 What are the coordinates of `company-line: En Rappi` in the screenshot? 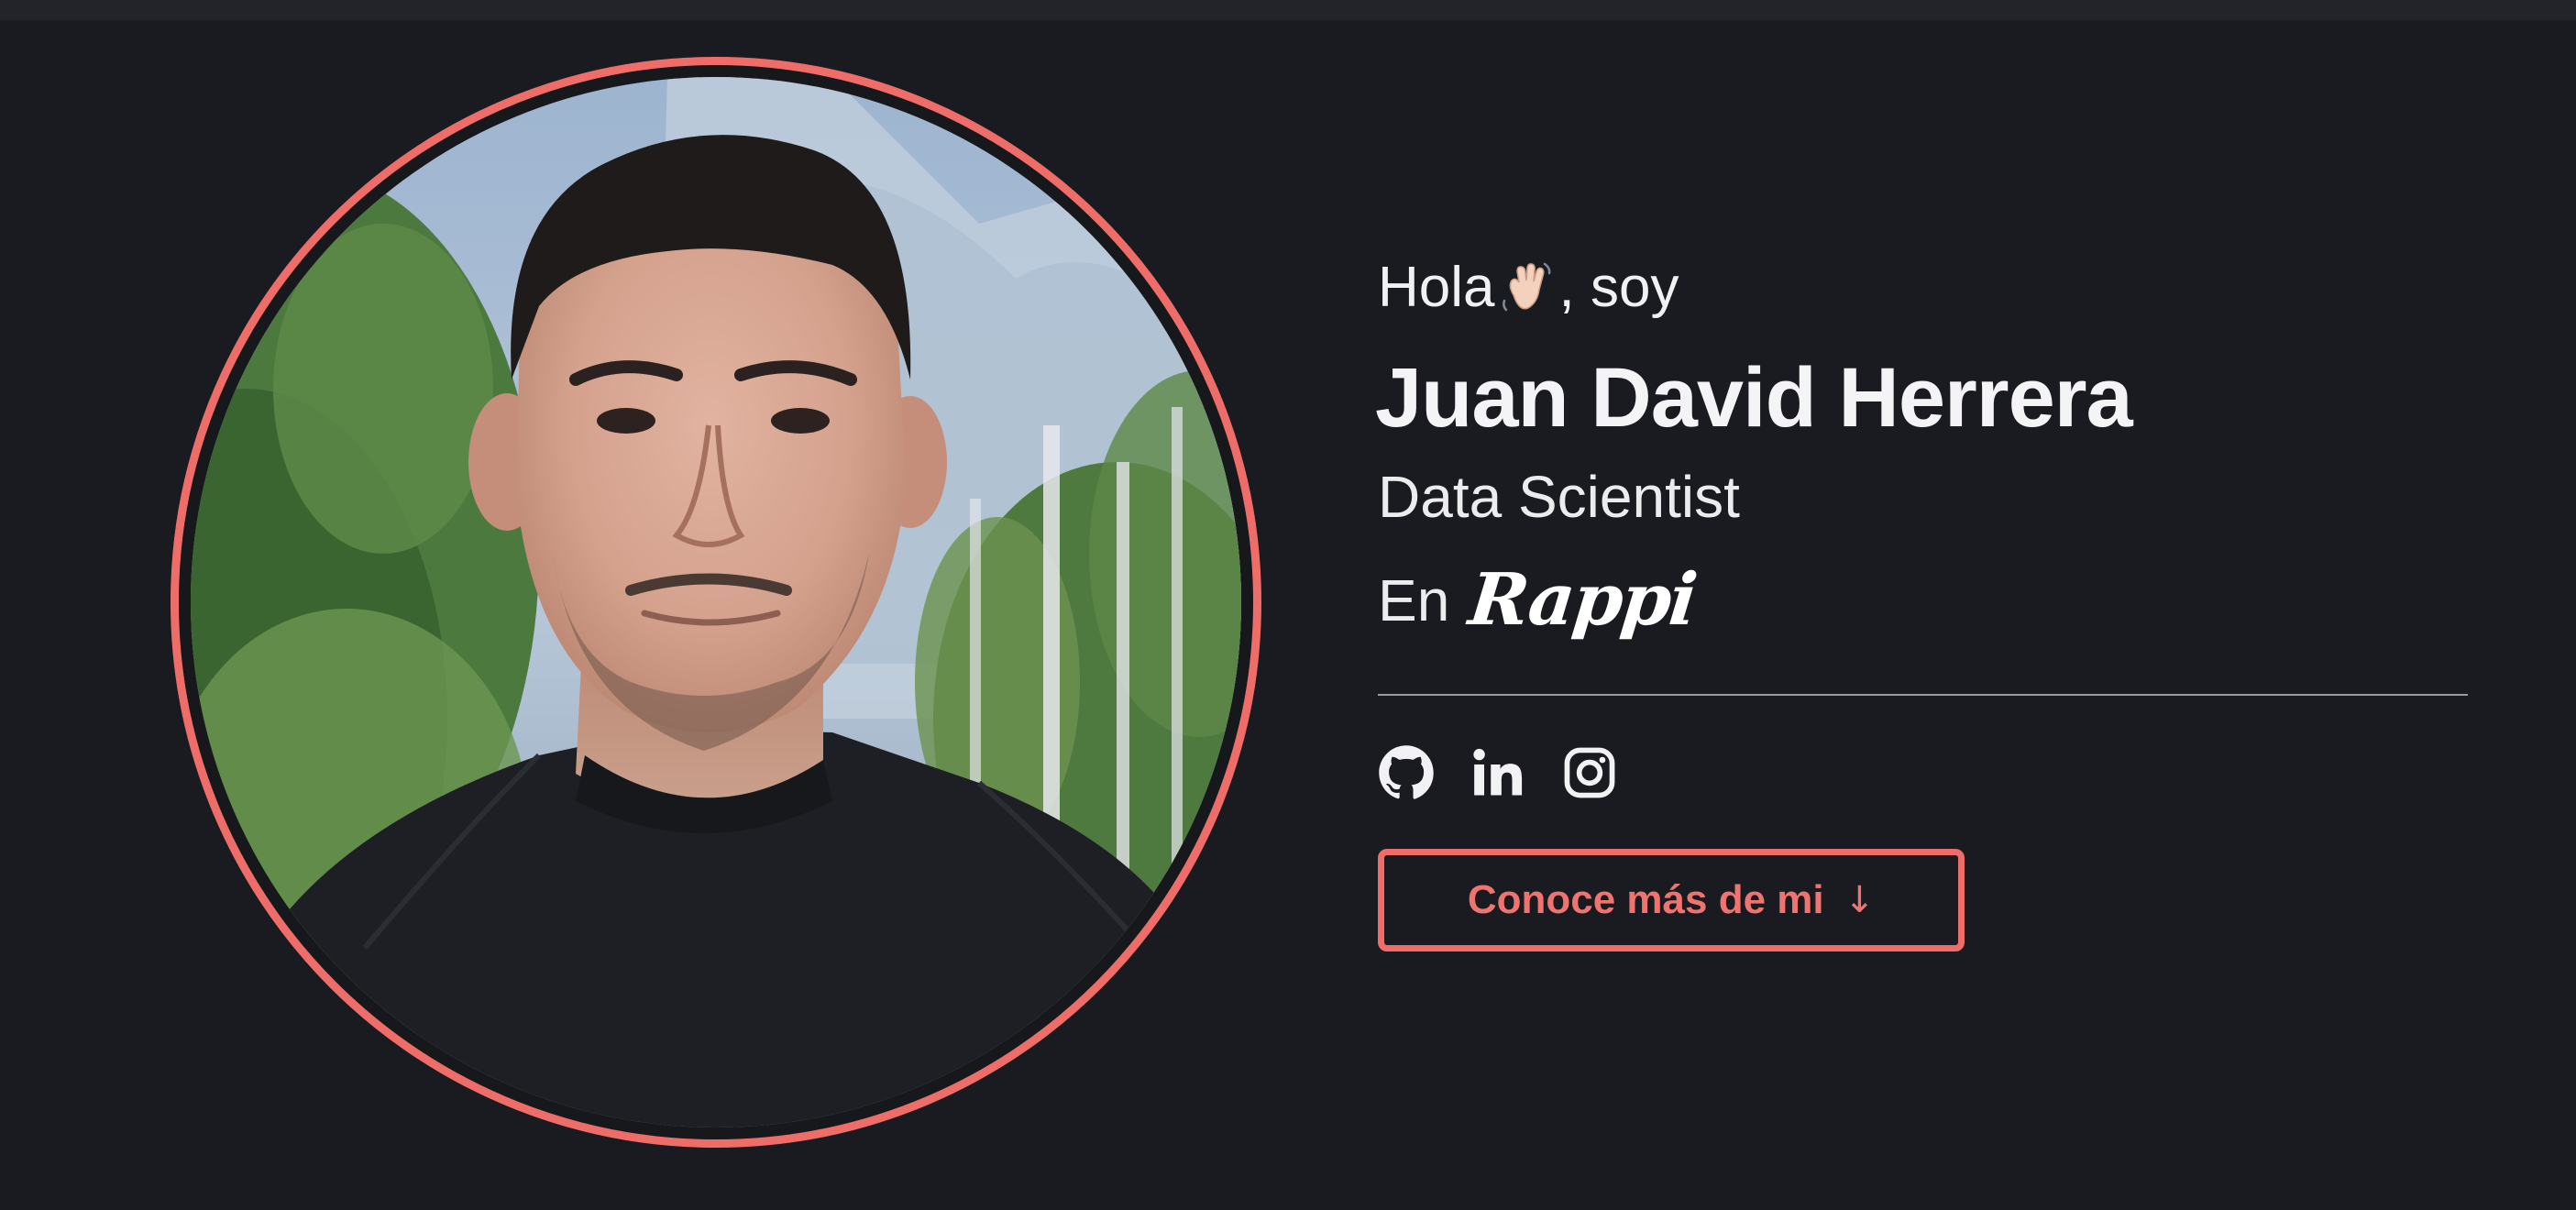 It's located at (1539, 600).